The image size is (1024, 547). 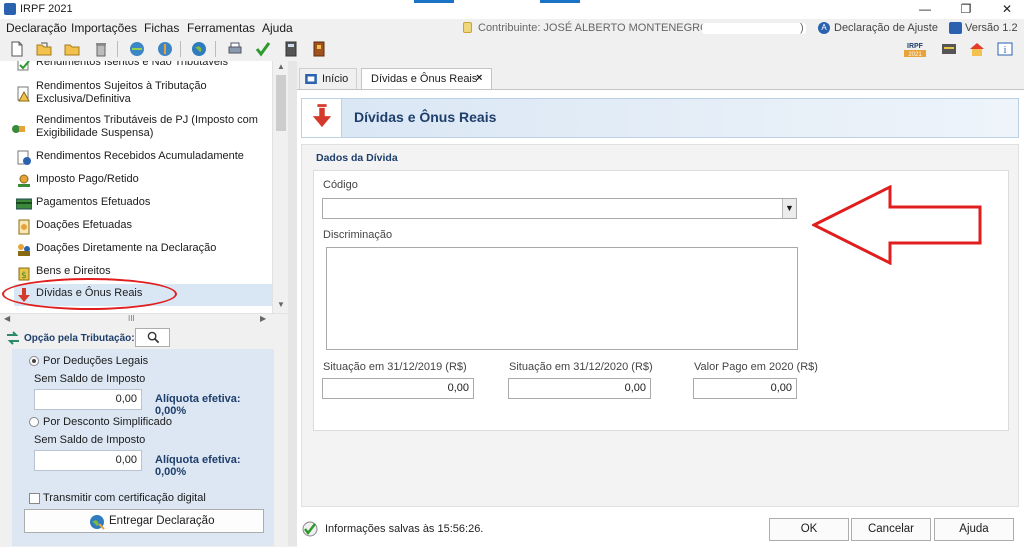 What do you see at coordinates (949, 49) in the screenshot?
I see `chat-icon` at bounding box center [949, 49].